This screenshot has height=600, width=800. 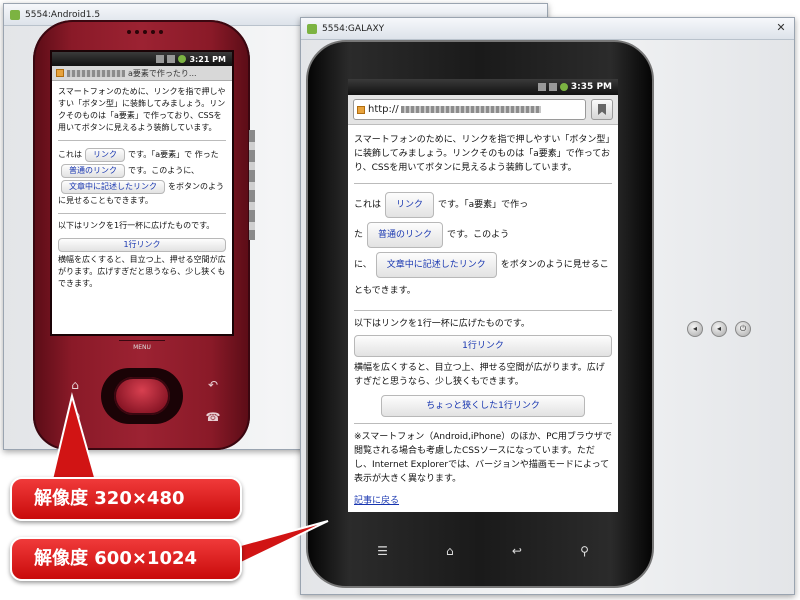 I want to click on back-icon: ↩, so click(x=517, y=551).